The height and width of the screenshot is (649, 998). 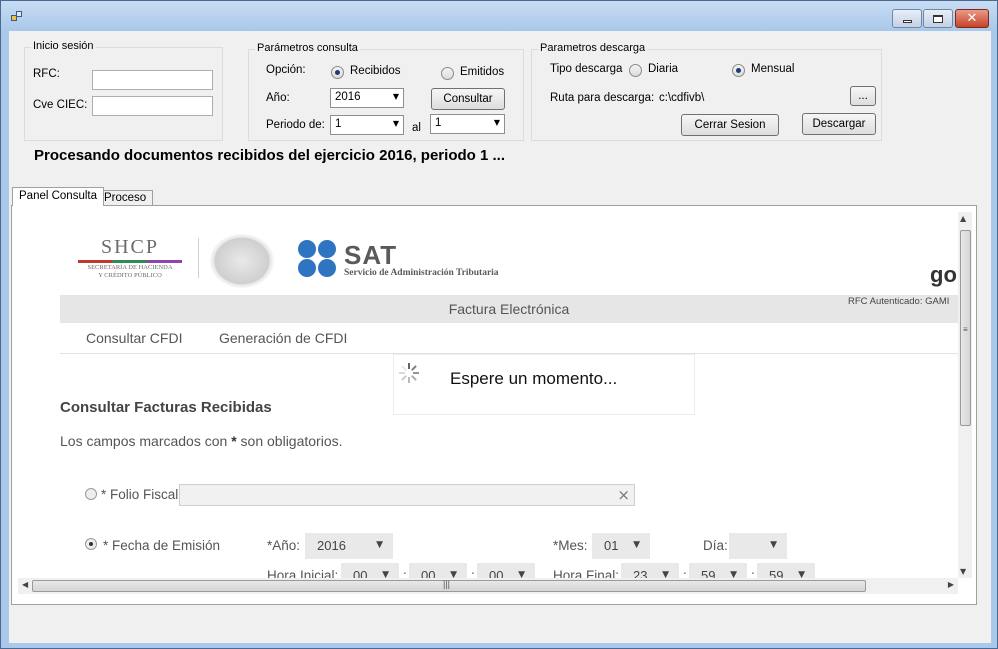 I want to click on folio-label: * Folio Fiscal, so click(x=140, y=494).